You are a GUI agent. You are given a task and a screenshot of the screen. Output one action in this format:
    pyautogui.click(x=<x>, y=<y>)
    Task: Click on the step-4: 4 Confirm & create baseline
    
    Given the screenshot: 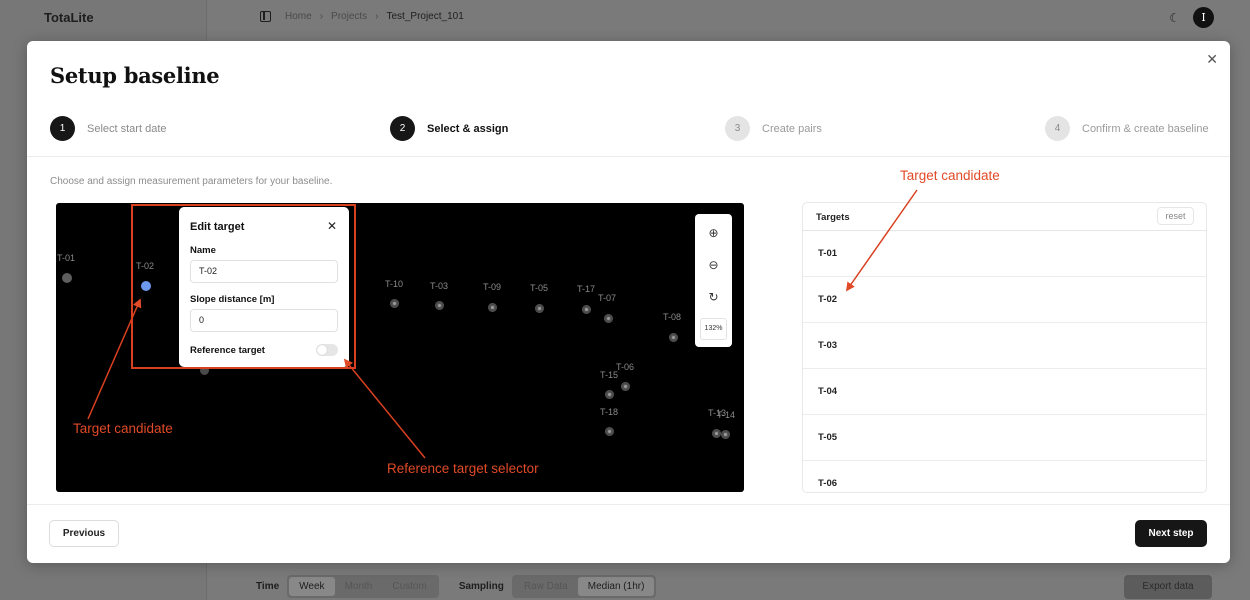 What is the action you would take?
    pyautogui.click(x=1127, y=128)
    